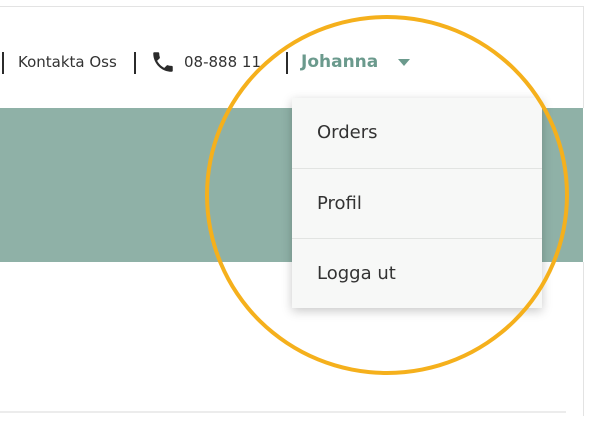  What do you see at coordinates (67, 62) in the screenshot?
I see `contact-link: Kontakta Oss` at bounding box center [67, 62].